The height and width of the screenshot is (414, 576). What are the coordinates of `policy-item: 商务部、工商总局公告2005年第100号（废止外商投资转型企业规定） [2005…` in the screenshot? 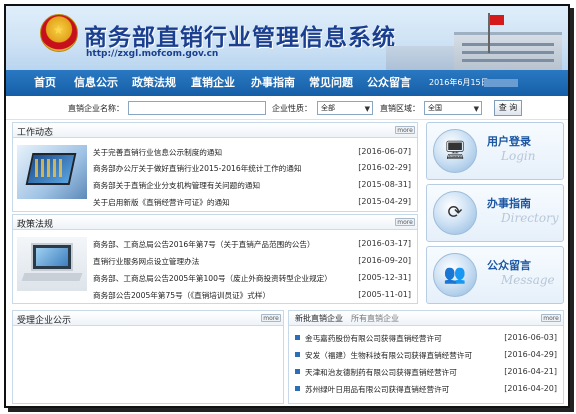 It's located at (252, 278).